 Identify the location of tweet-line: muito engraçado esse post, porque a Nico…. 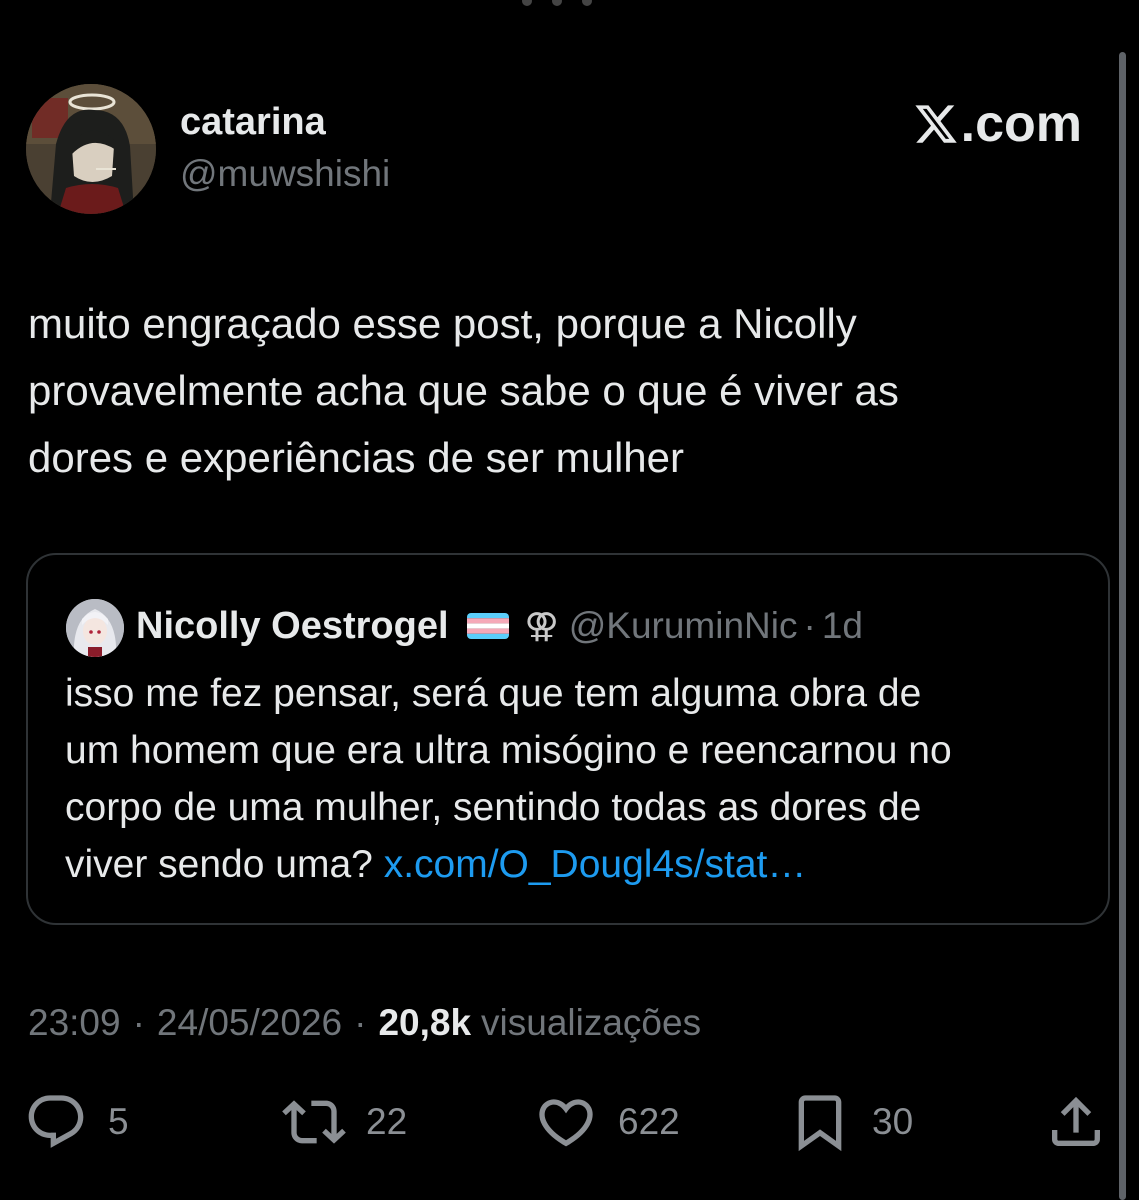
(442, 323).